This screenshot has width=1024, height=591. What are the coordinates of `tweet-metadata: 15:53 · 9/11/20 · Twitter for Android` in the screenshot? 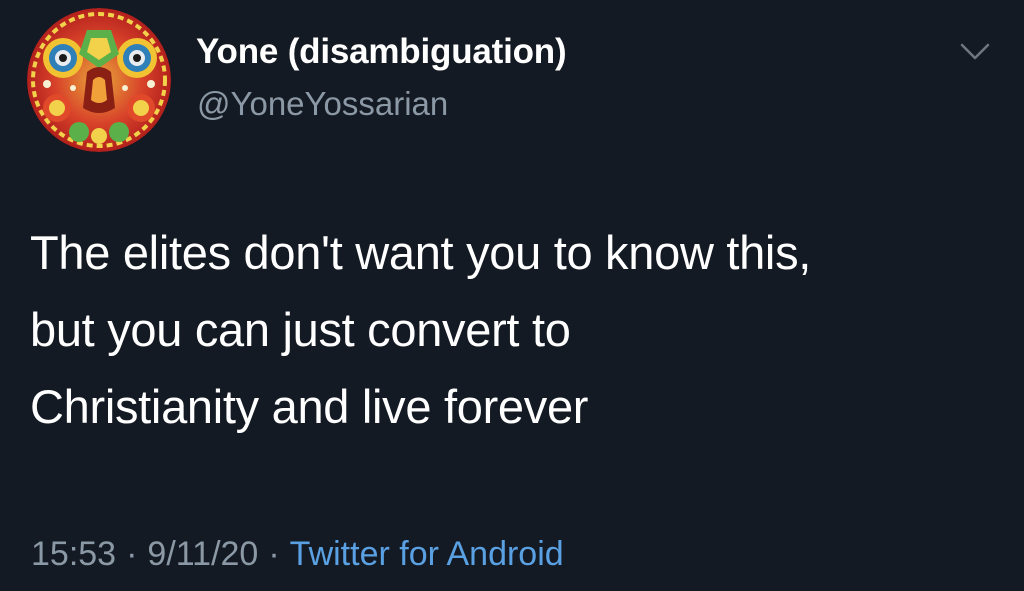 It's located at (297, 554).